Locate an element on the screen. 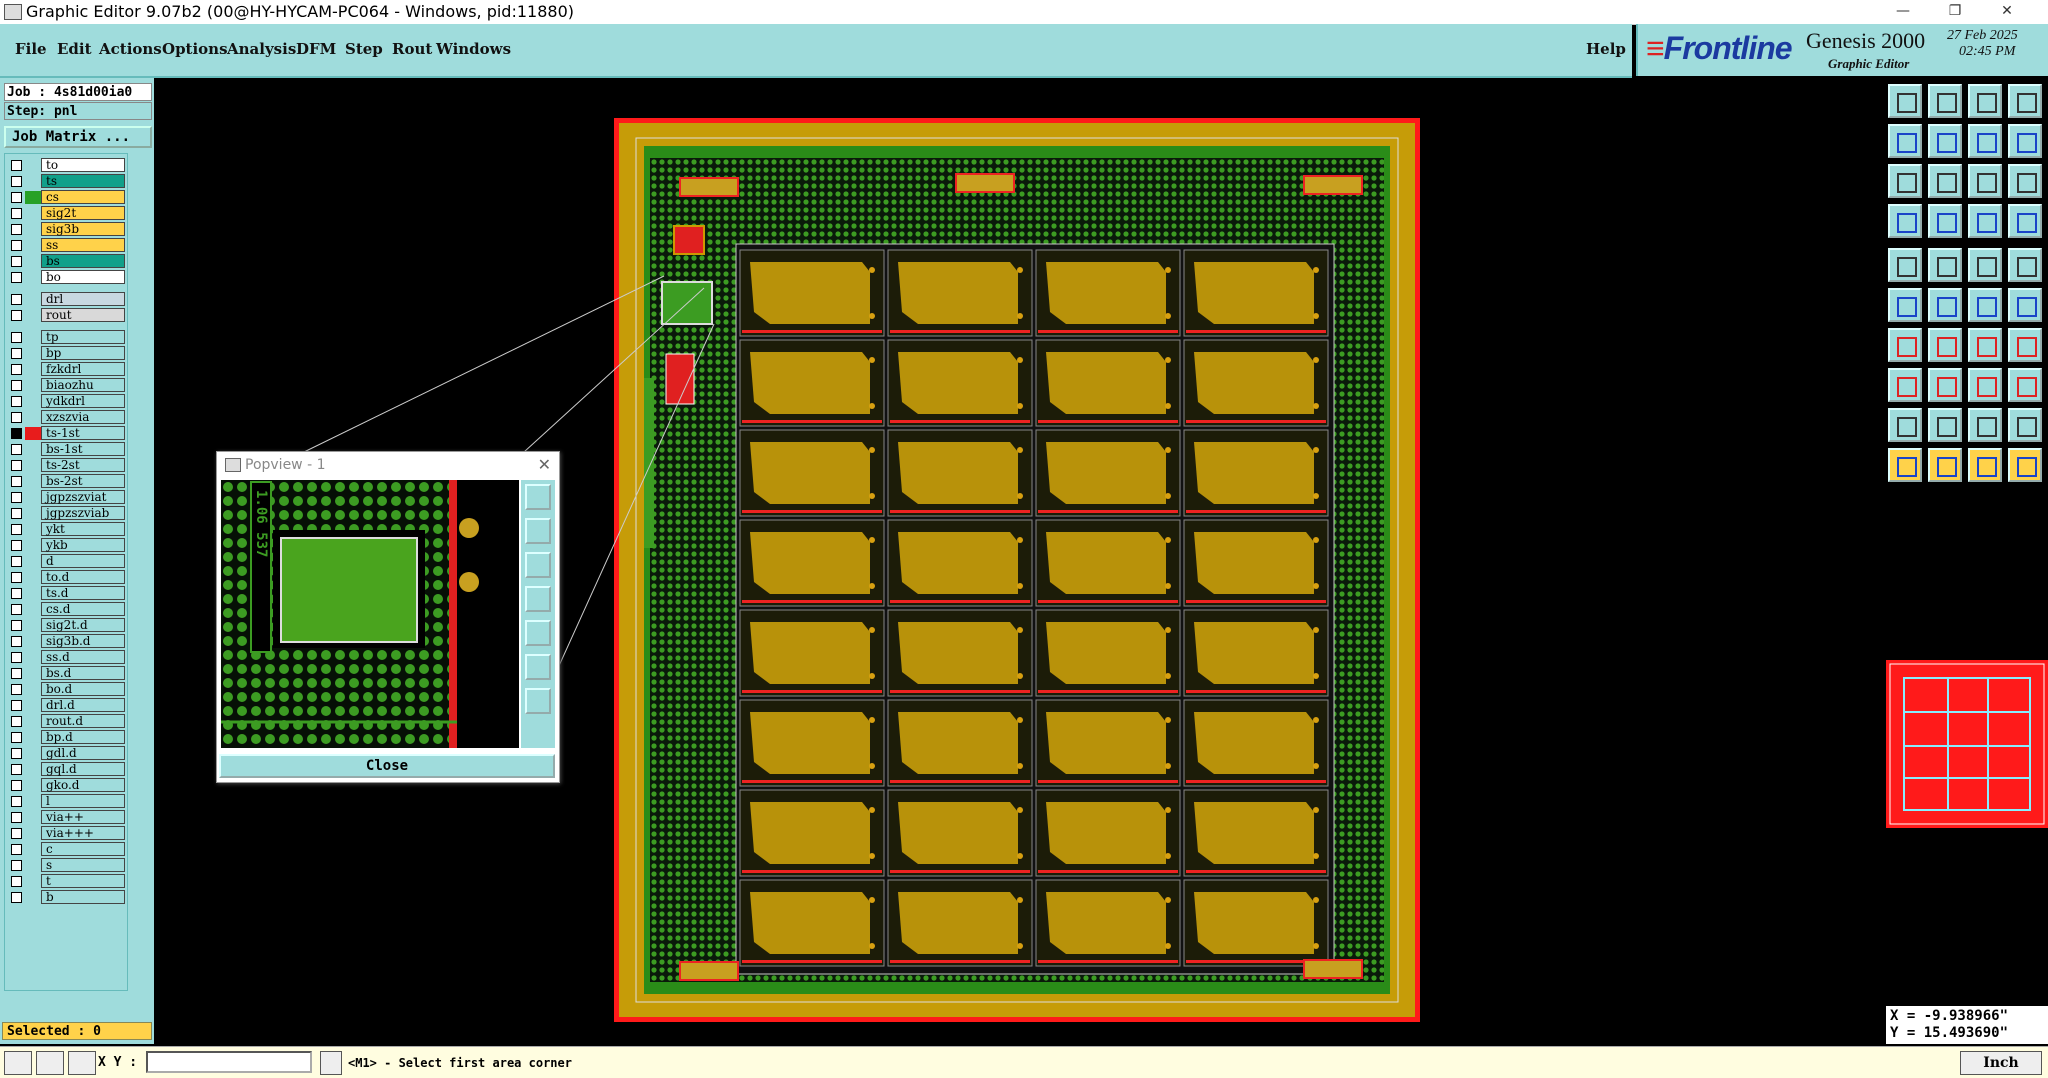 The height and width of the screenshot is (1078, 2048). layer-name: t is located at coordinates (83, 881).